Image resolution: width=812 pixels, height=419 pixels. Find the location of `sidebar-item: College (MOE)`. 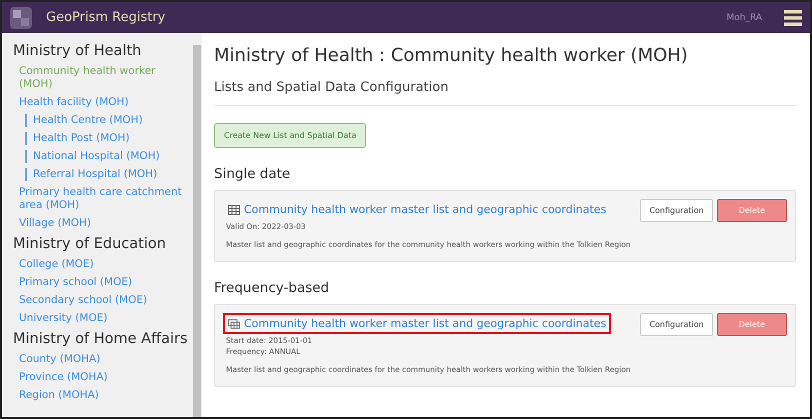

sidebar-item: College (MOE) is located at coordinates (105, 264).